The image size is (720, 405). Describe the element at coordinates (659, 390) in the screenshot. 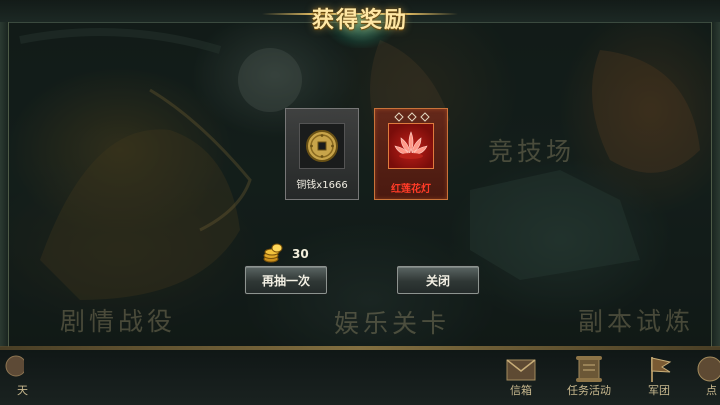

I see `nav-label-legion: 军团` at that location.